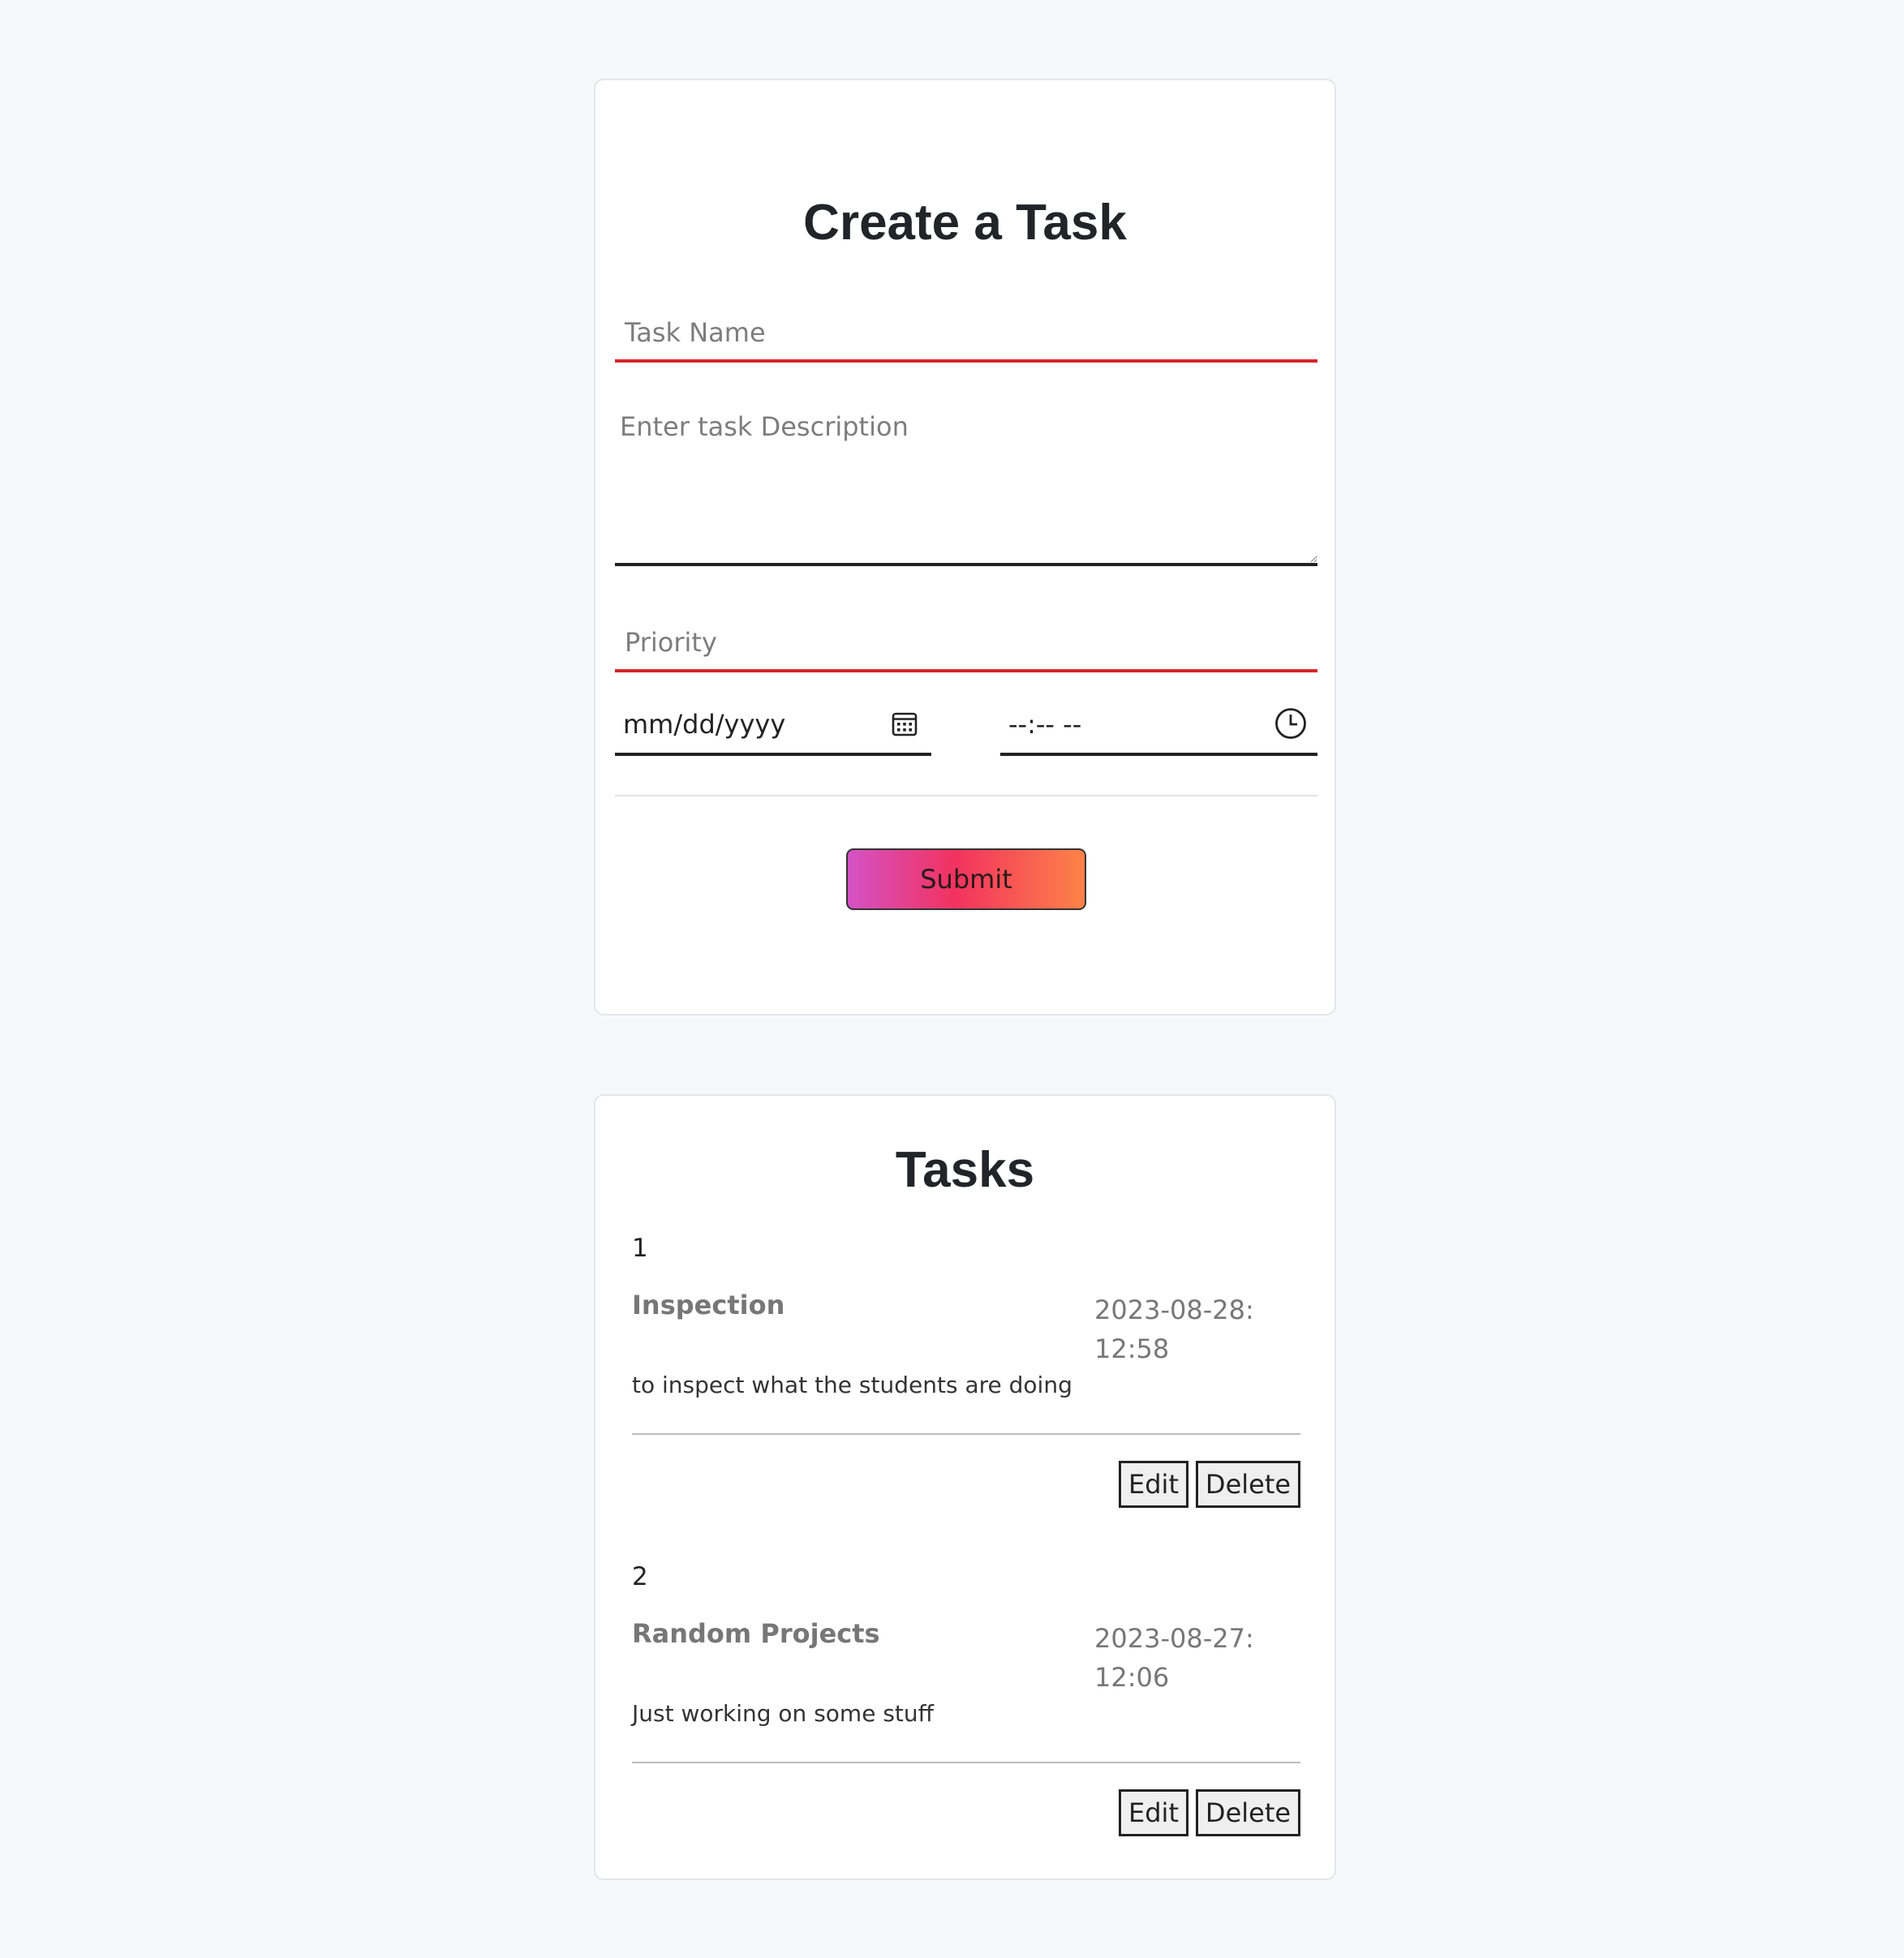  Describe the element at coordinates (640, 1248) in the screenshot. I see `task-number: 1` at that location.